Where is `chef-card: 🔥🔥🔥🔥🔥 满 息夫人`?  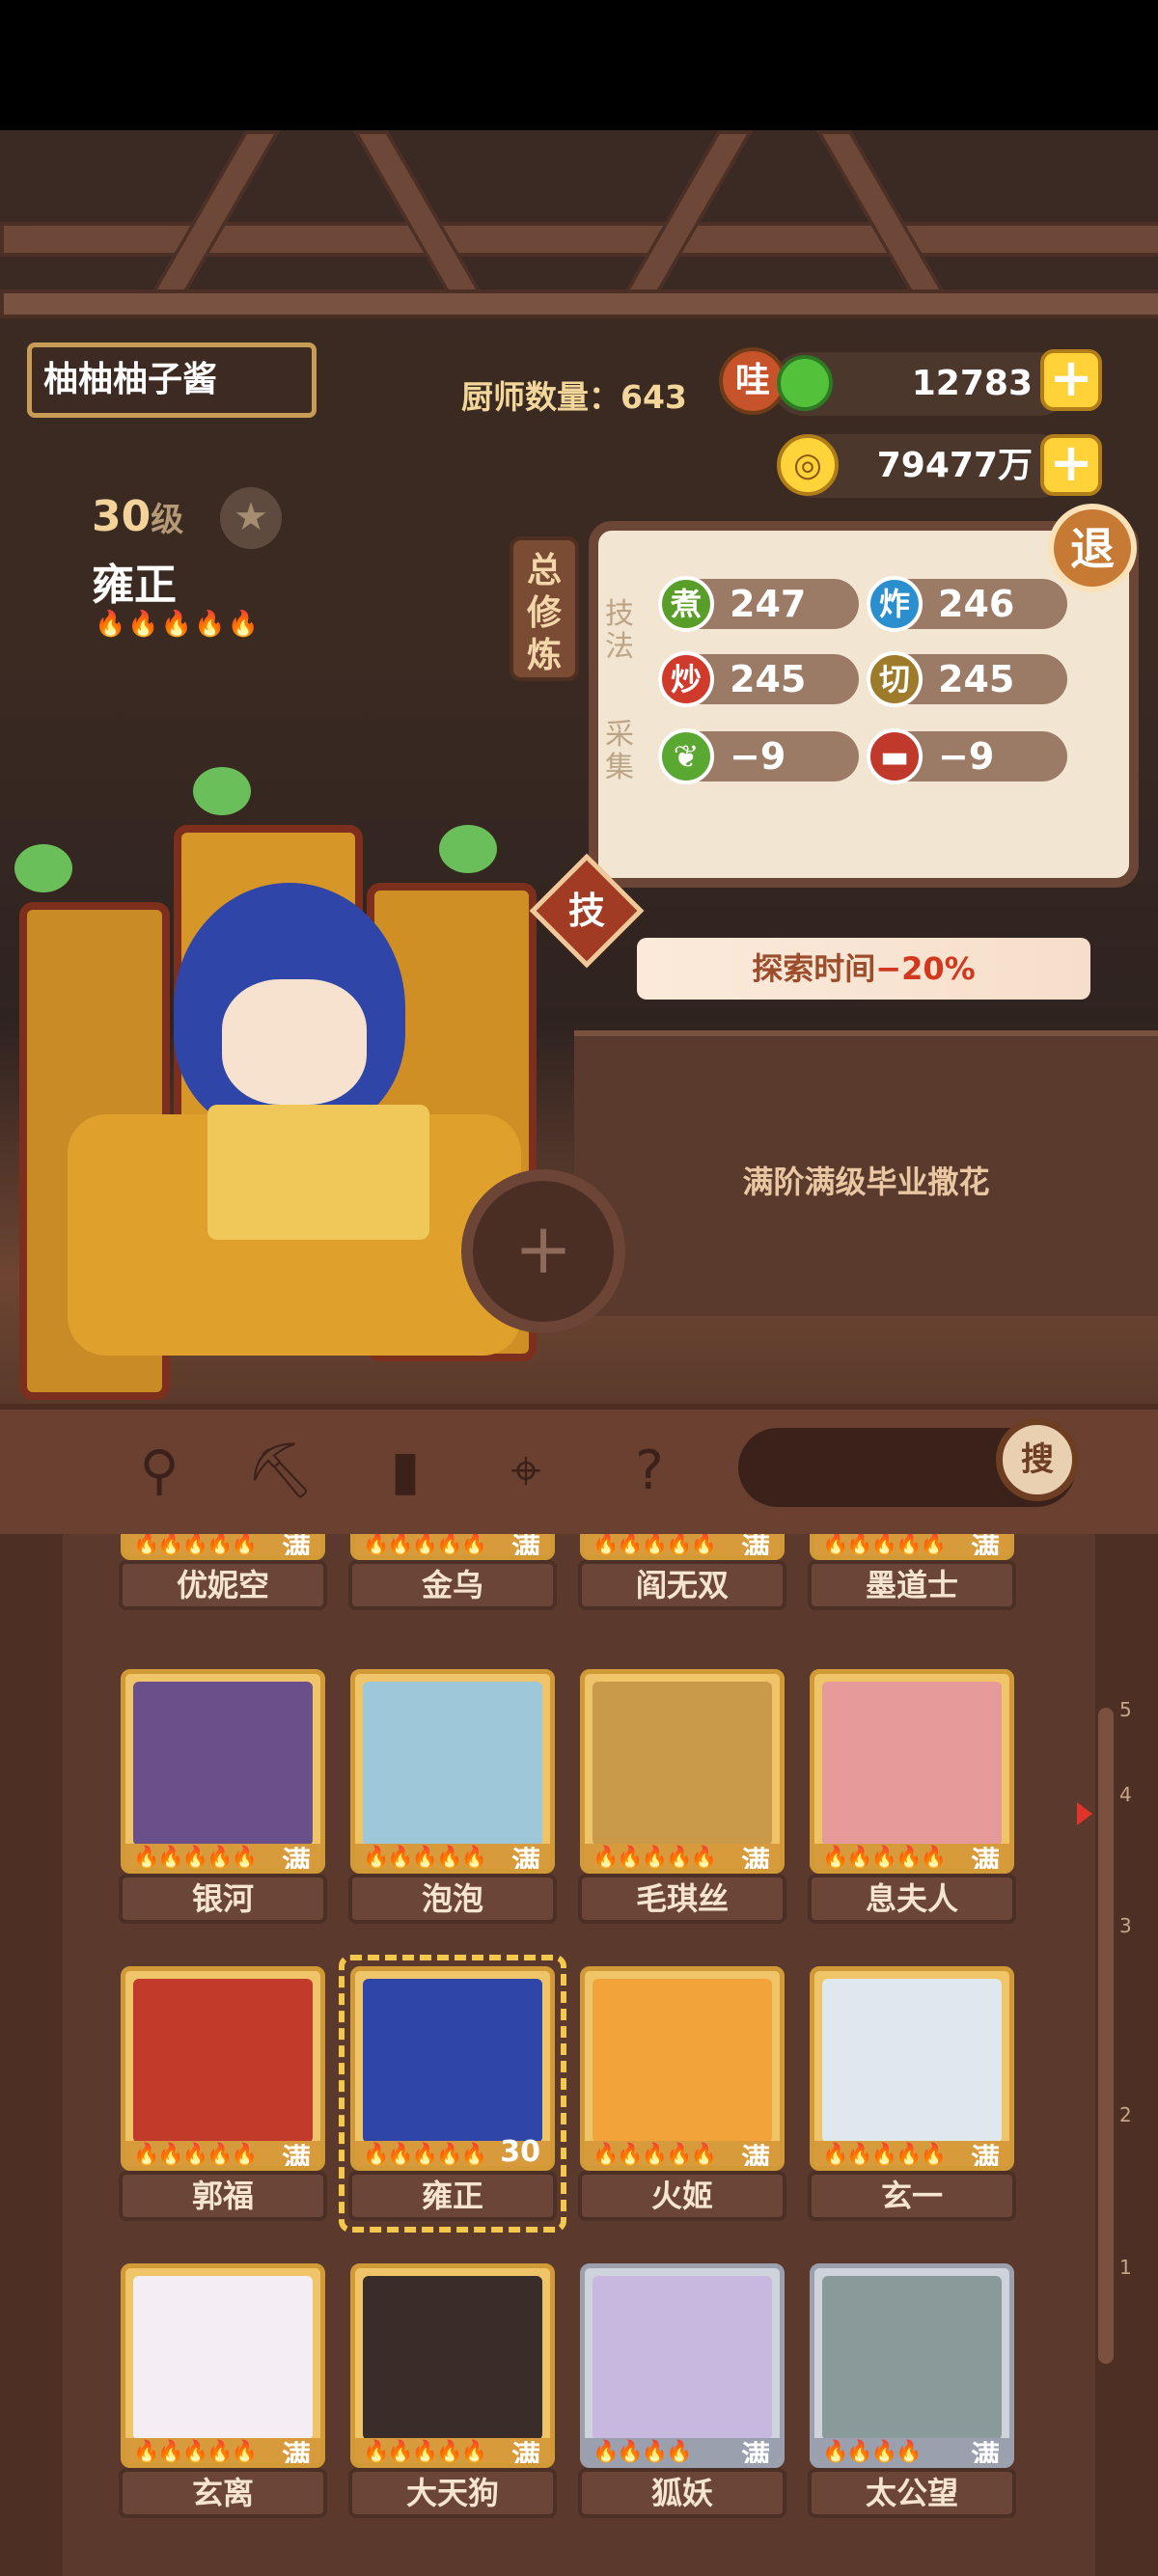 chef-card: 🔥🔥🔥🔥🔥 满 息夫人 is located at coordinates (912, 1797).